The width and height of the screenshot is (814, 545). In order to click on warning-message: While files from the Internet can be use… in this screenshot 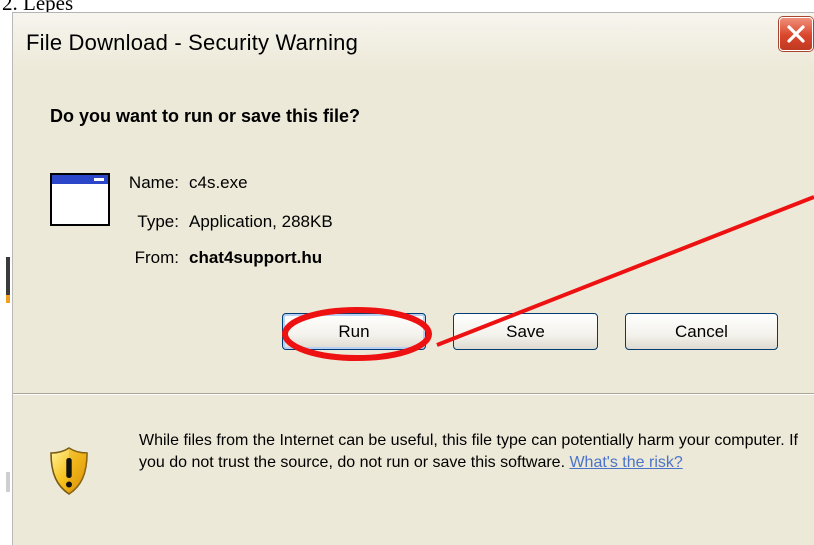, I will do `click(468, 451)`.